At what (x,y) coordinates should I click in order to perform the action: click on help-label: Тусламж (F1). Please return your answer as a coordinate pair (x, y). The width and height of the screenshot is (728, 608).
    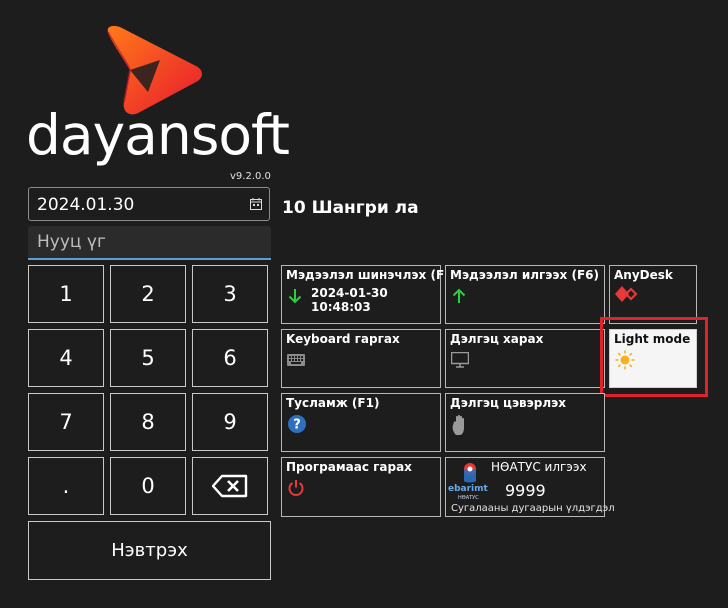
    Looking at the image, I should click on (333, 403).